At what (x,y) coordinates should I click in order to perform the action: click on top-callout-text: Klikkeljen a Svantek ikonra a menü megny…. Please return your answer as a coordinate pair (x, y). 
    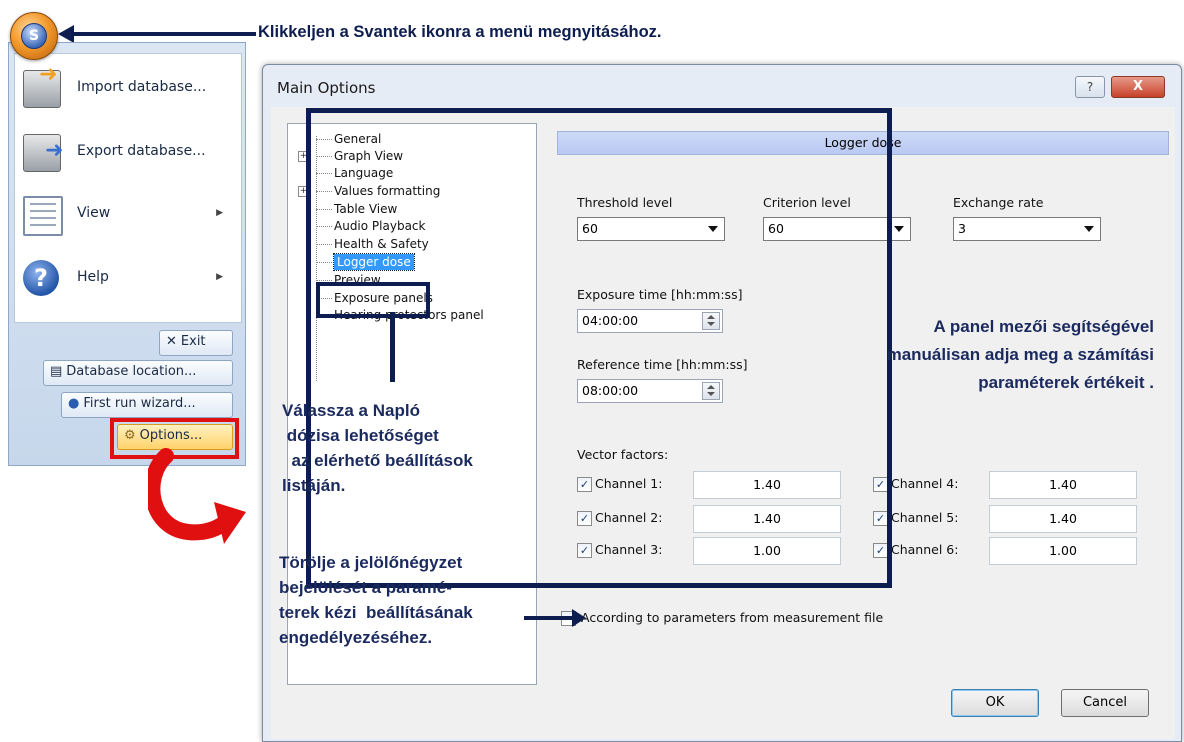
    Looking at the image, I should click on (460, 32).